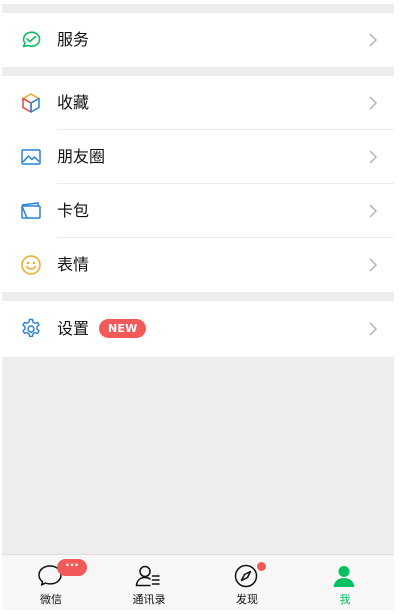 This screenshot has height=614, width=409. I want to click on favorites-label: 收藏, so click(73, 102).